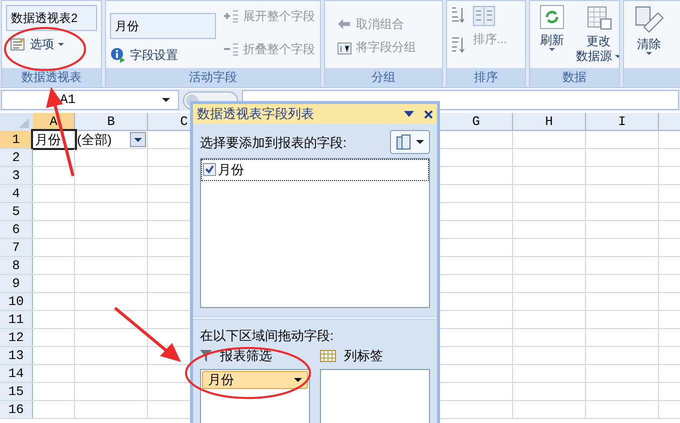 The height and width of the screenshot is (423, 680). Describe the element at coordinates (118, 55) in the screenshot. I see `info-icon` at that location.